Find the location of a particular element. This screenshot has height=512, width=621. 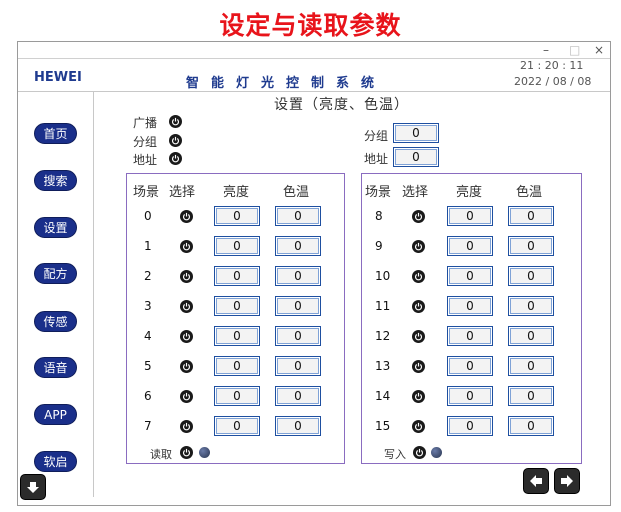

brightness-header-right: 亮度 is located at coordinates (469, 192).